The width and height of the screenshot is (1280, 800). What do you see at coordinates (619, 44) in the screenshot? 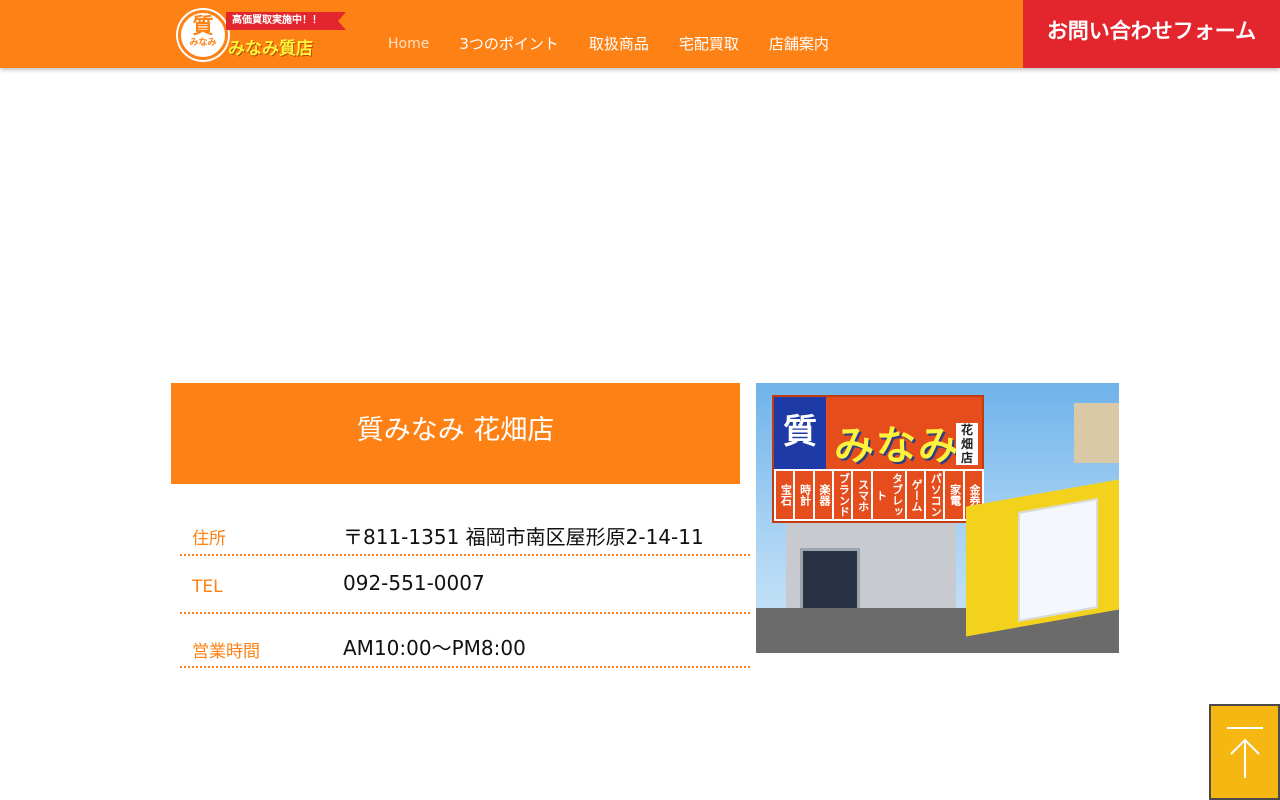
I see `nav-products: 取扱商品` at bounding box center [619, 44].